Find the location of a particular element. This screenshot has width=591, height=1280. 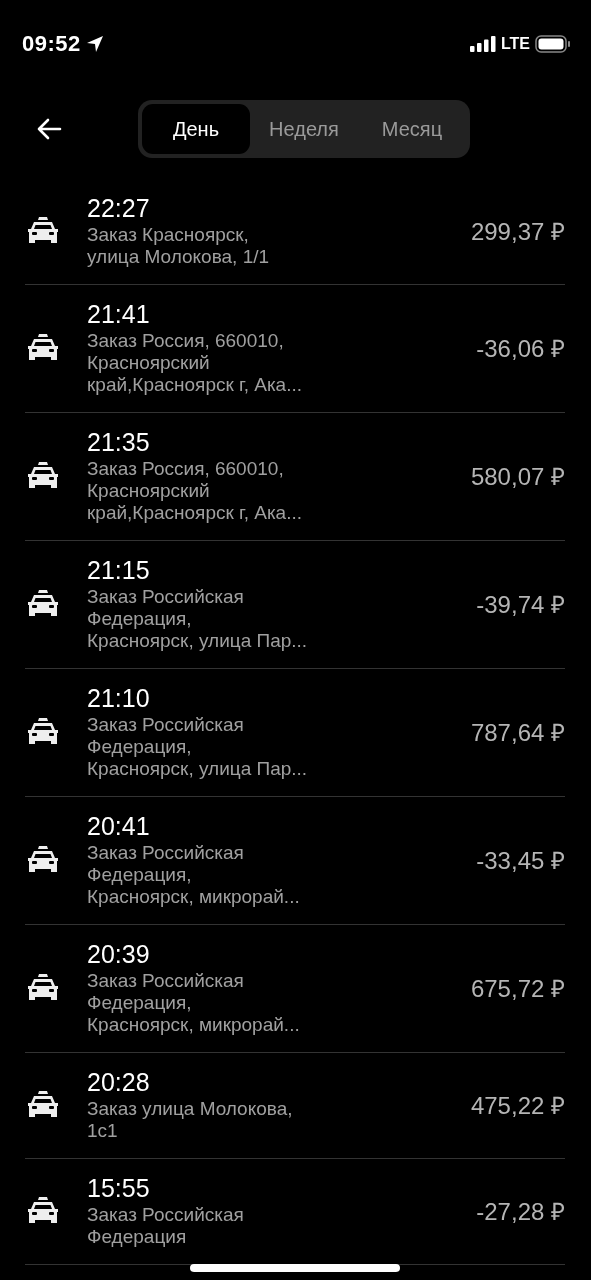

order-row: 21:15 Заказ Российская Федерация, Красноярск, улица Пар... -39,74 ₽ is located at coordinates (295, 605).